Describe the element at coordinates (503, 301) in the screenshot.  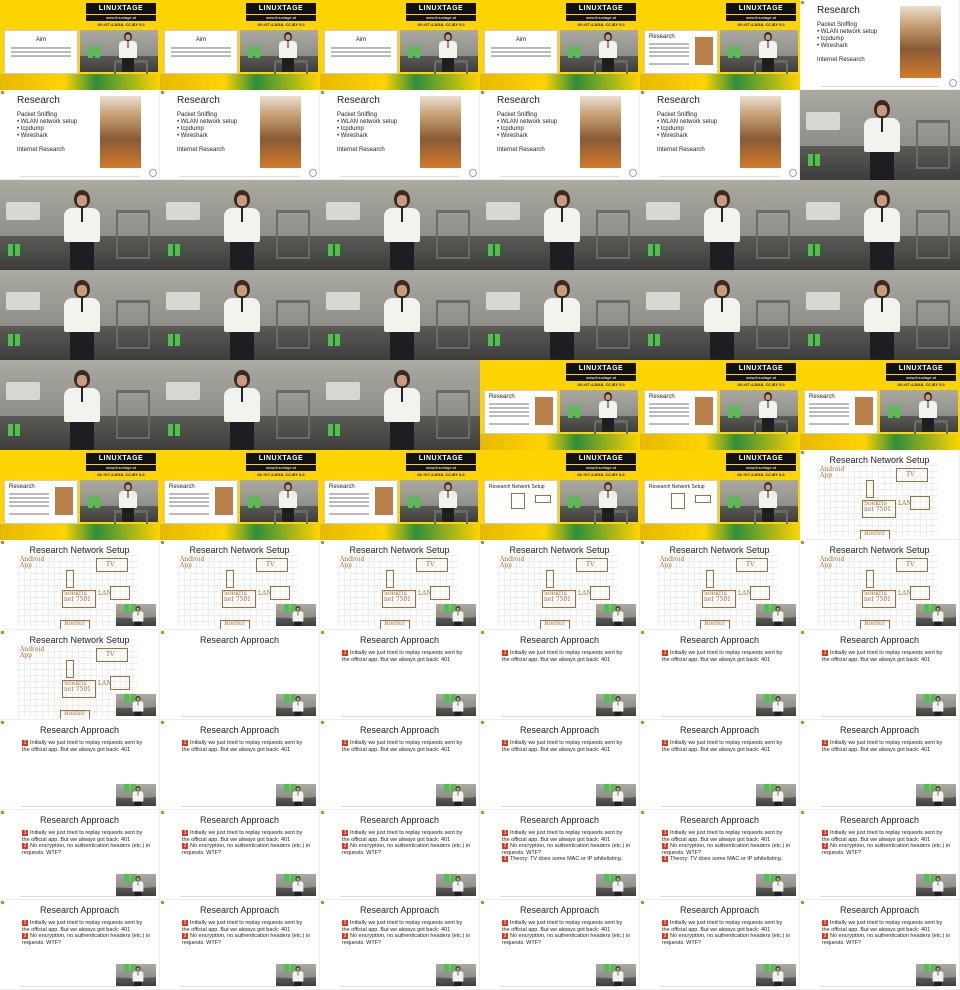
I see `sink` at that location.